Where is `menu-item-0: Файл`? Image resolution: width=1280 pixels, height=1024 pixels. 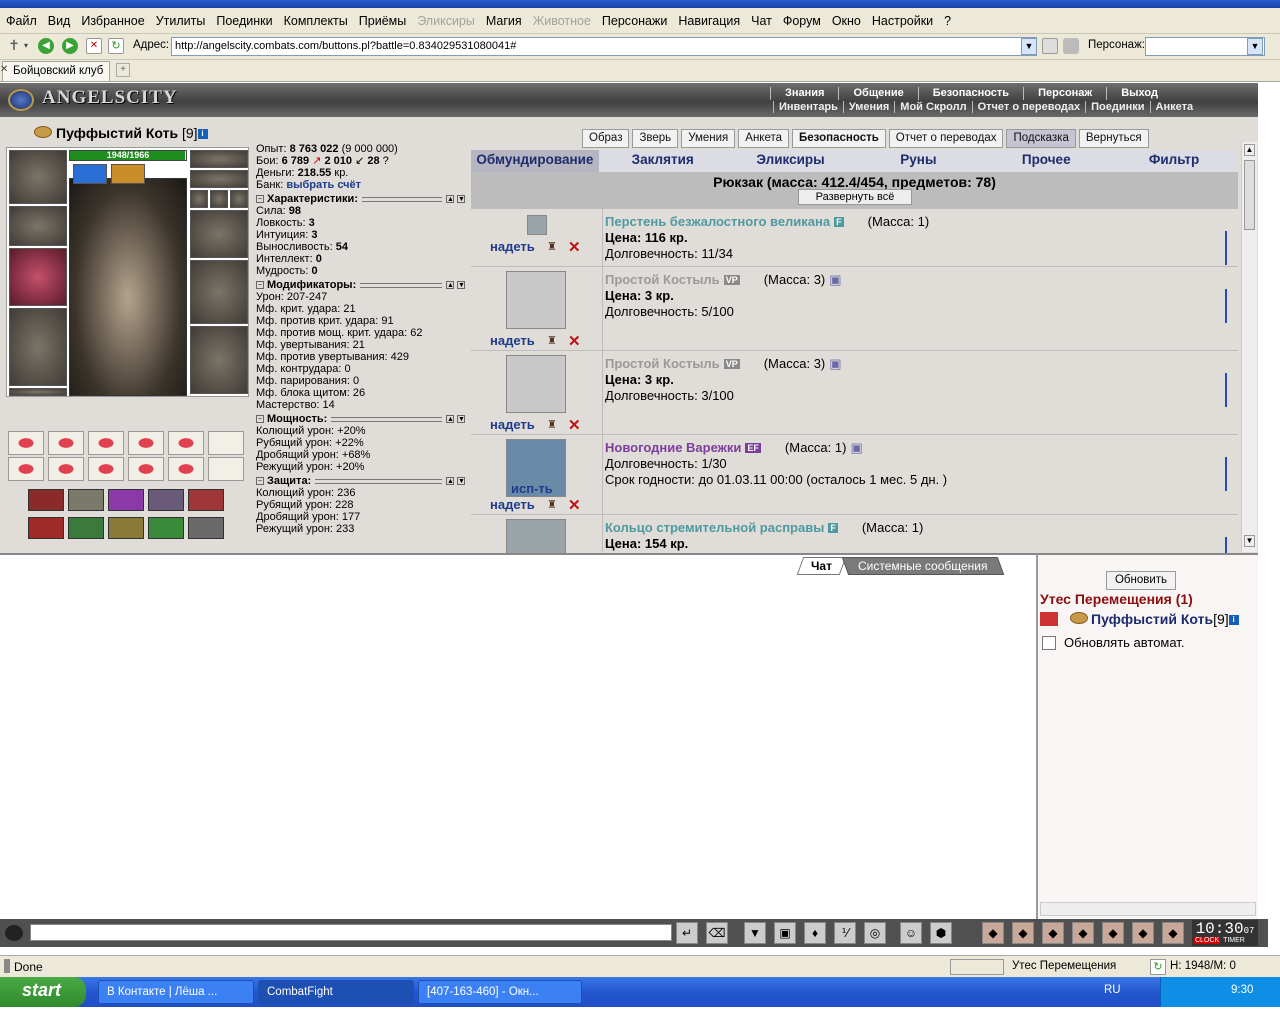
menu-item-0: Файл is located at coordinates (21, 21).